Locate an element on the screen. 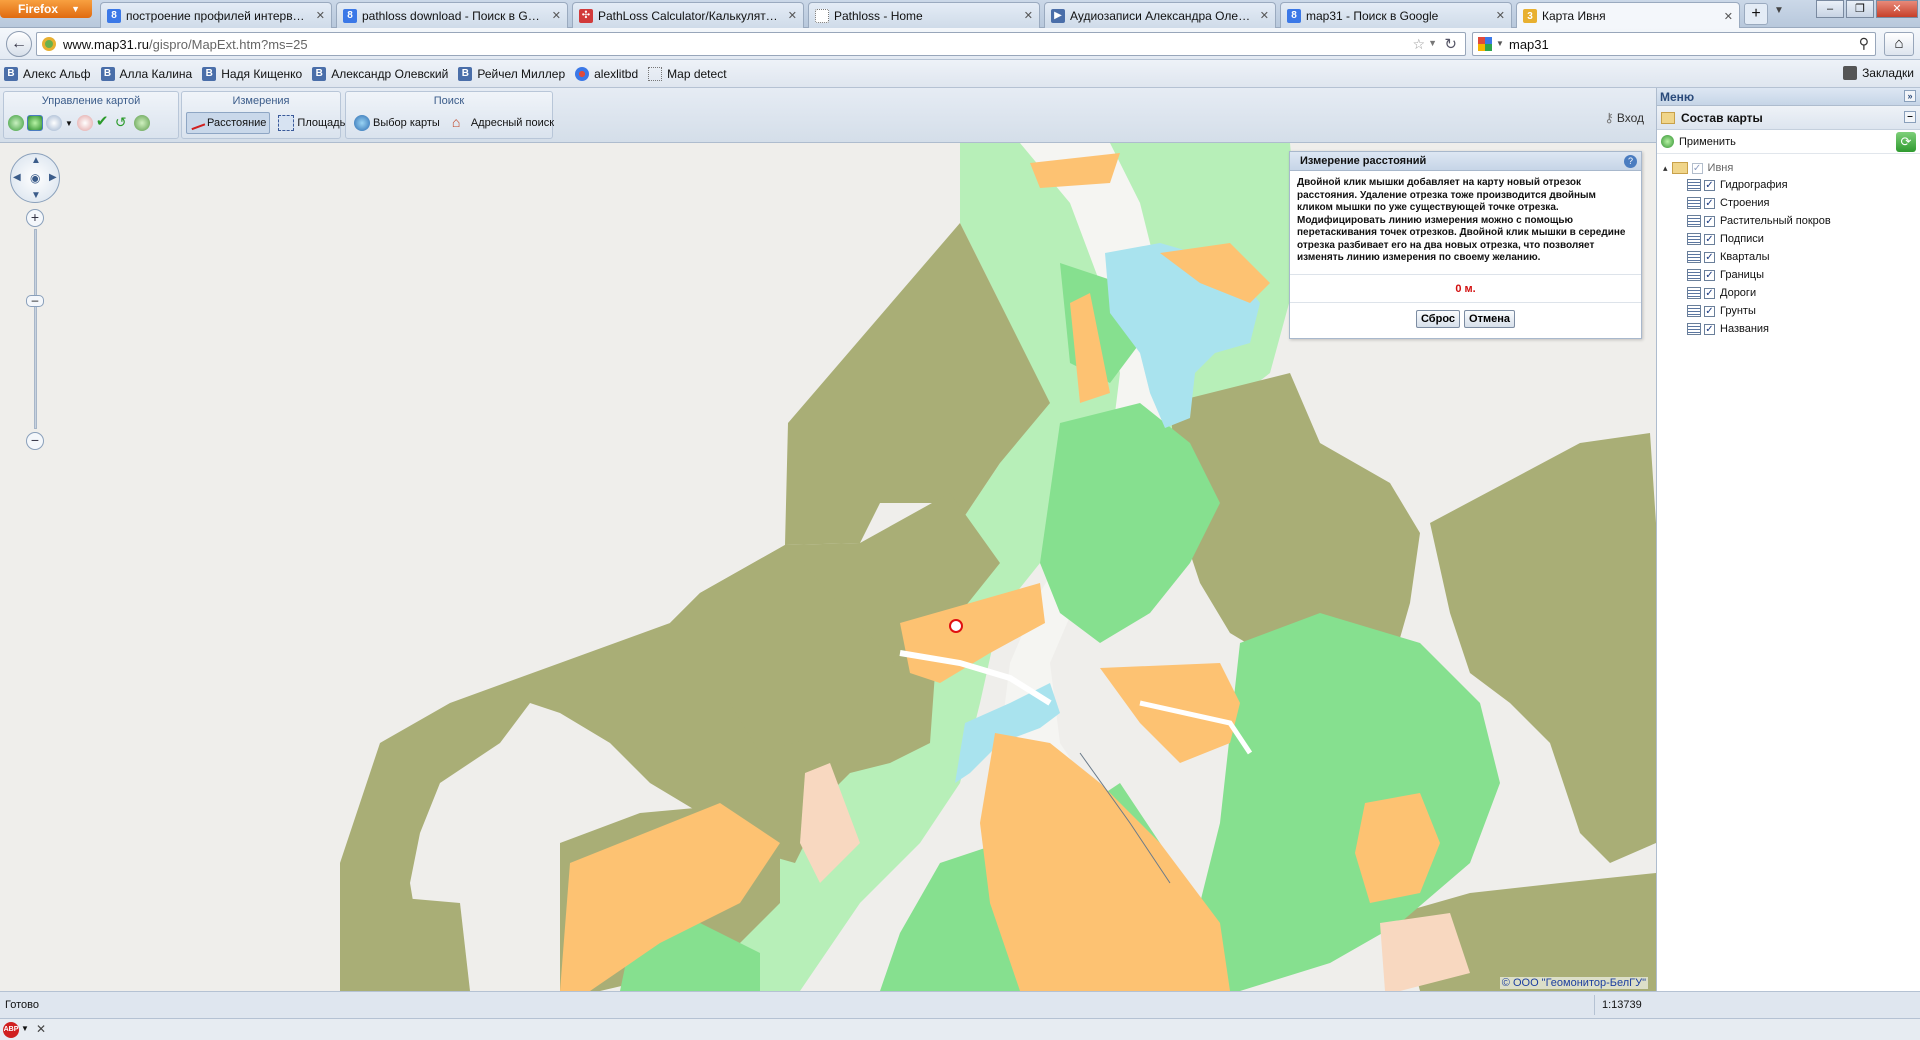  address-search-button: ⌂ Адресный поиск is located at coordinates (503, 123).